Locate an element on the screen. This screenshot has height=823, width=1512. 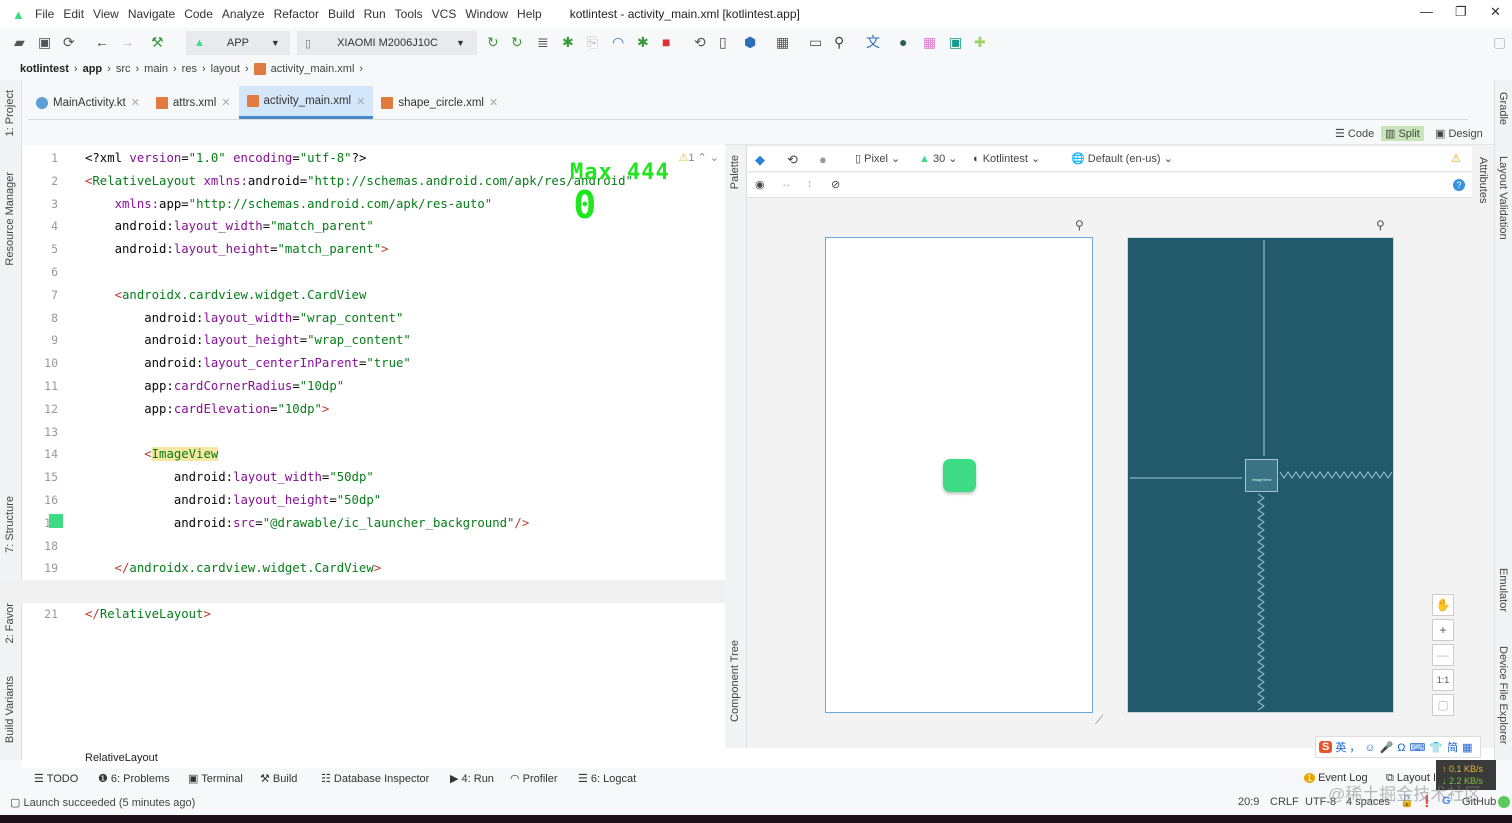
locale-selector: 🌐 Default (en-us) ⌄ is located at coordinates (1122, 158).